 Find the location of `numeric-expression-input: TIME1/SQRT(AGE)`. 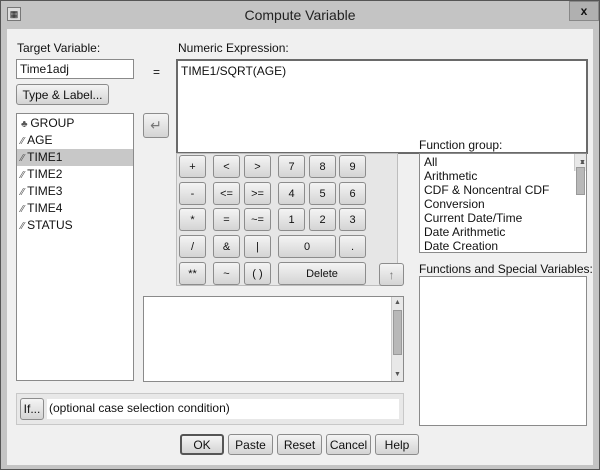

numeric-expression-input: TIME1/SQRT(AGE) is located at coordinates (382, 106).